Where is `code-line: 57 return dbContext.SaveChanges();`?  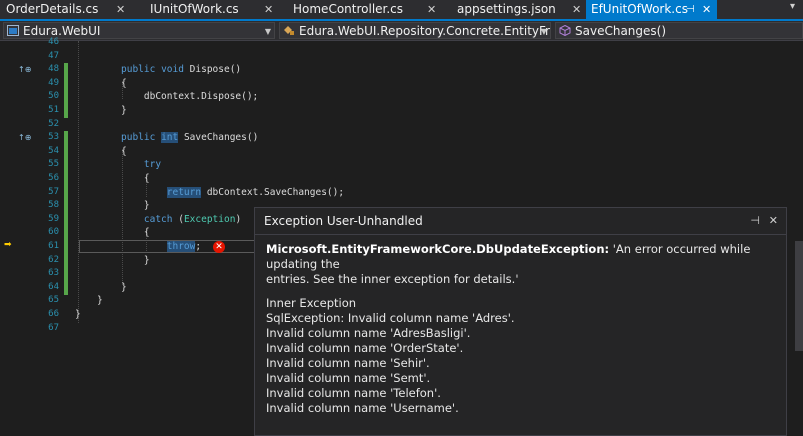
code-line: 57 return dbContext.SaveChanges(); is located at coordinates (401, 193).